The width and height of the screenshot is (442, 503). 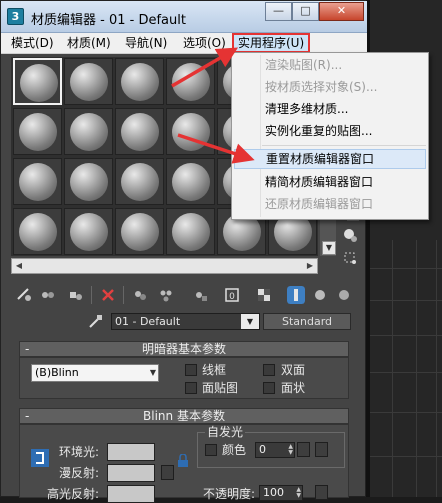 What do you see at coordinates (329, 248) in the screenshot?
I see `scroll-down-icon: ▼` at bounding box center [329, 248].